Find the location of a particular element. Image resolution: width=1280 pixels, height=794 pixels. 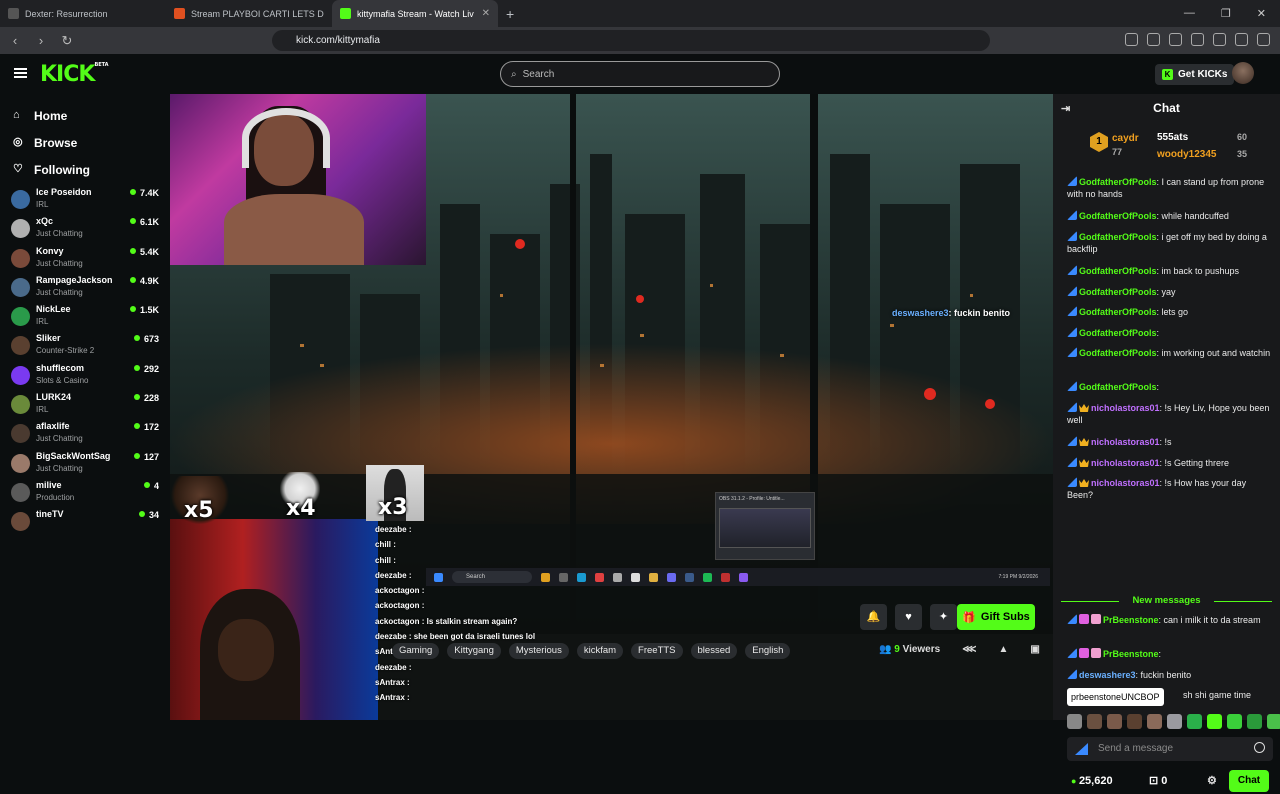

sidebar-channel-item: milive Production 4 is located at coordinates (85, 493).